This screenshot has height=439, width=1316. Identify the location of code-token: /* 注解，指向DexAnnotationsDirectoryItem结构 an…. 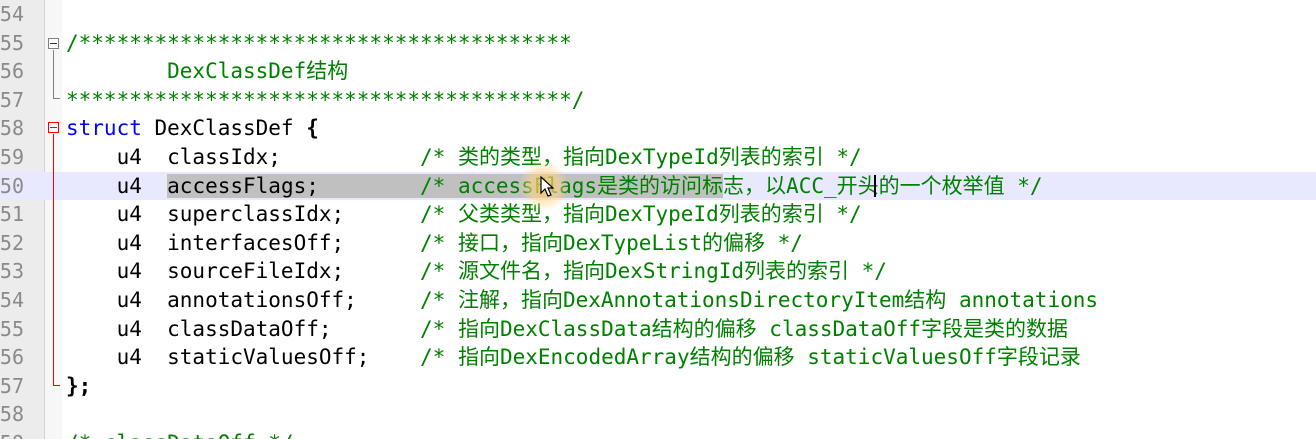
(759, 300).